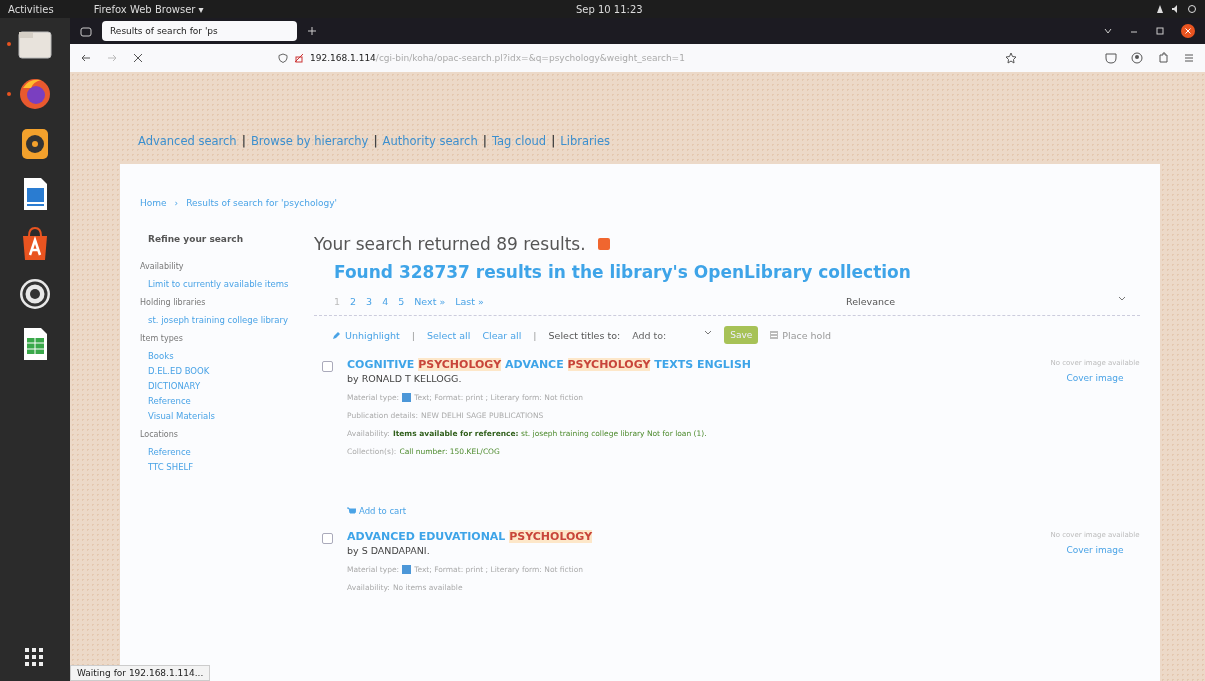 The image size is (1205, 681). Describe the element at coordinates (1111, 58) in the screenshot. I see `pocket-icon` at that location.